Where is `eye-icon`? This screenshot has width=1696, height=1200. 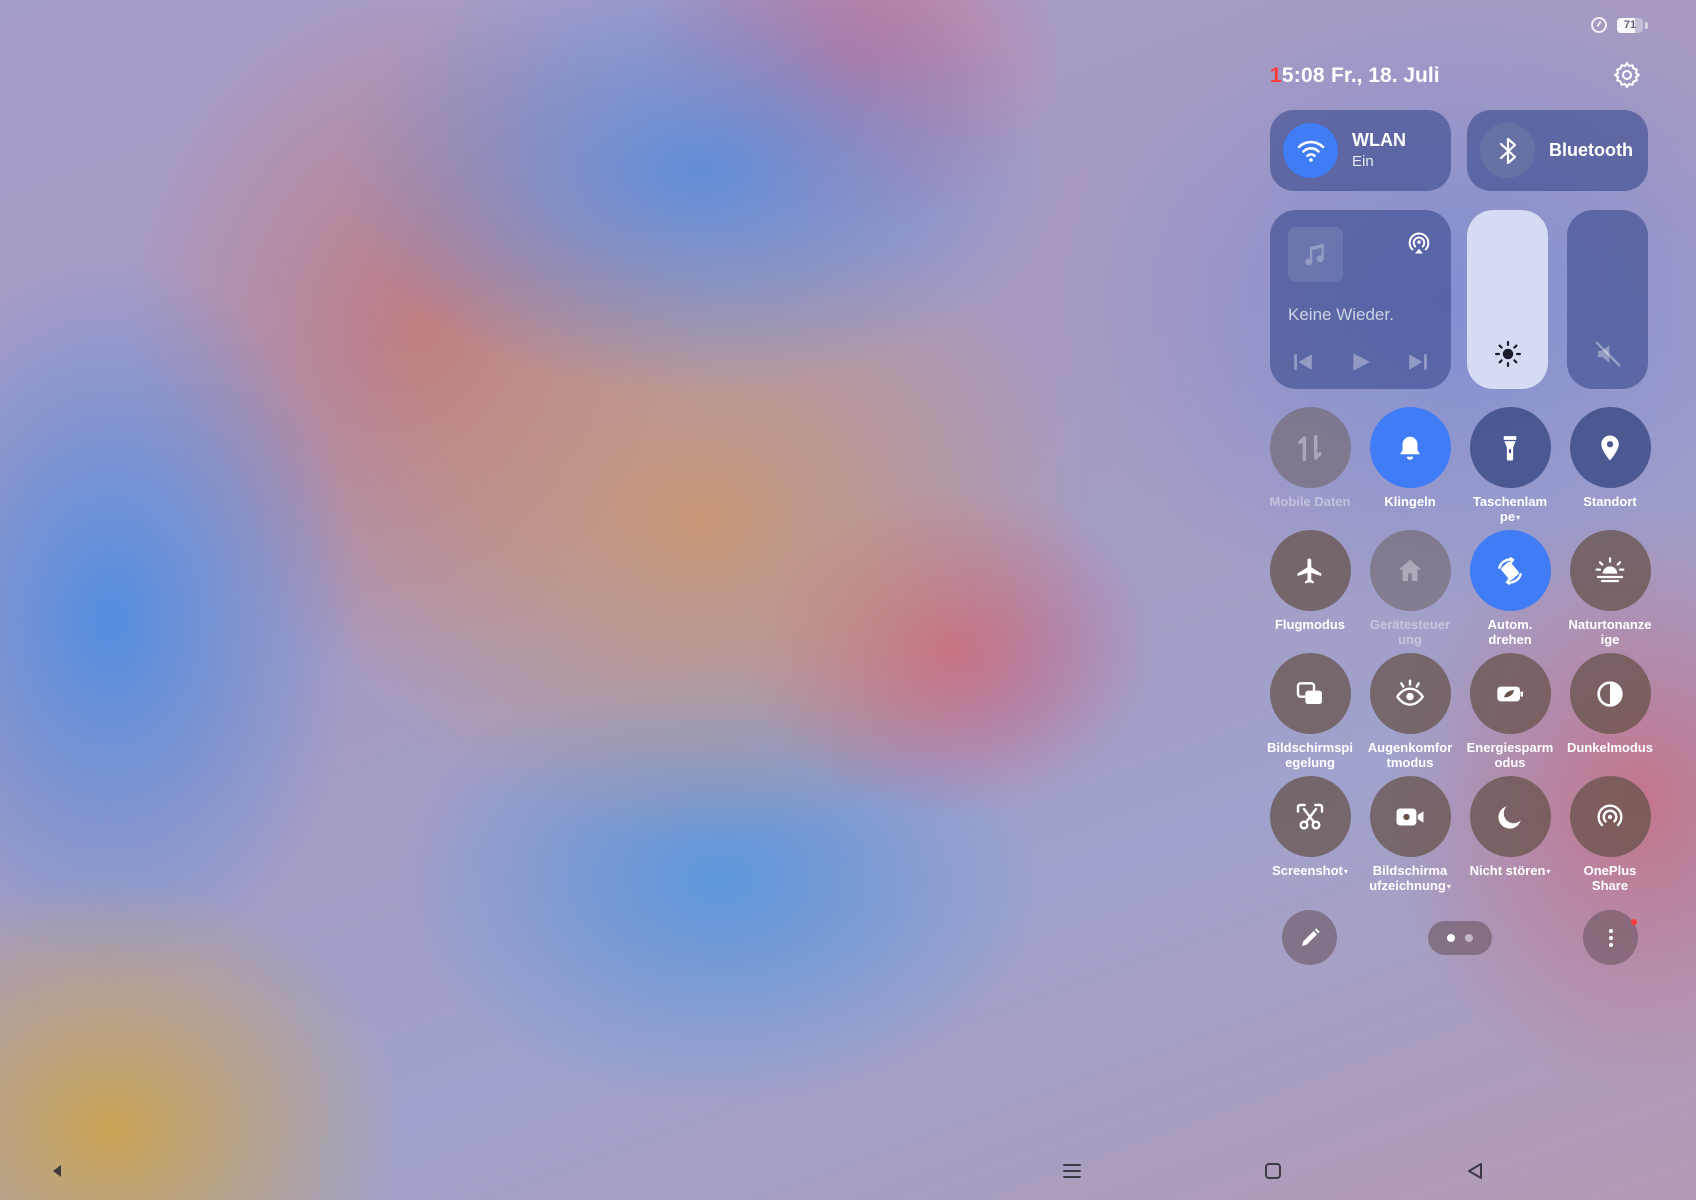 eye-icon is located at coordinates (1410, 692).